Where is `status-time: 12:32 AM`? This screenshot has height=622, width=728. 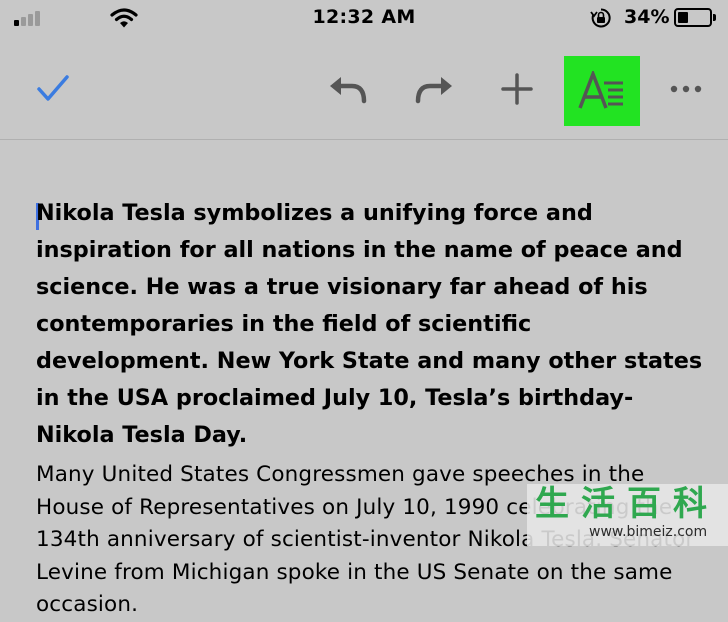
status-time: 12:32 AM is located at coordinates (364, 17).